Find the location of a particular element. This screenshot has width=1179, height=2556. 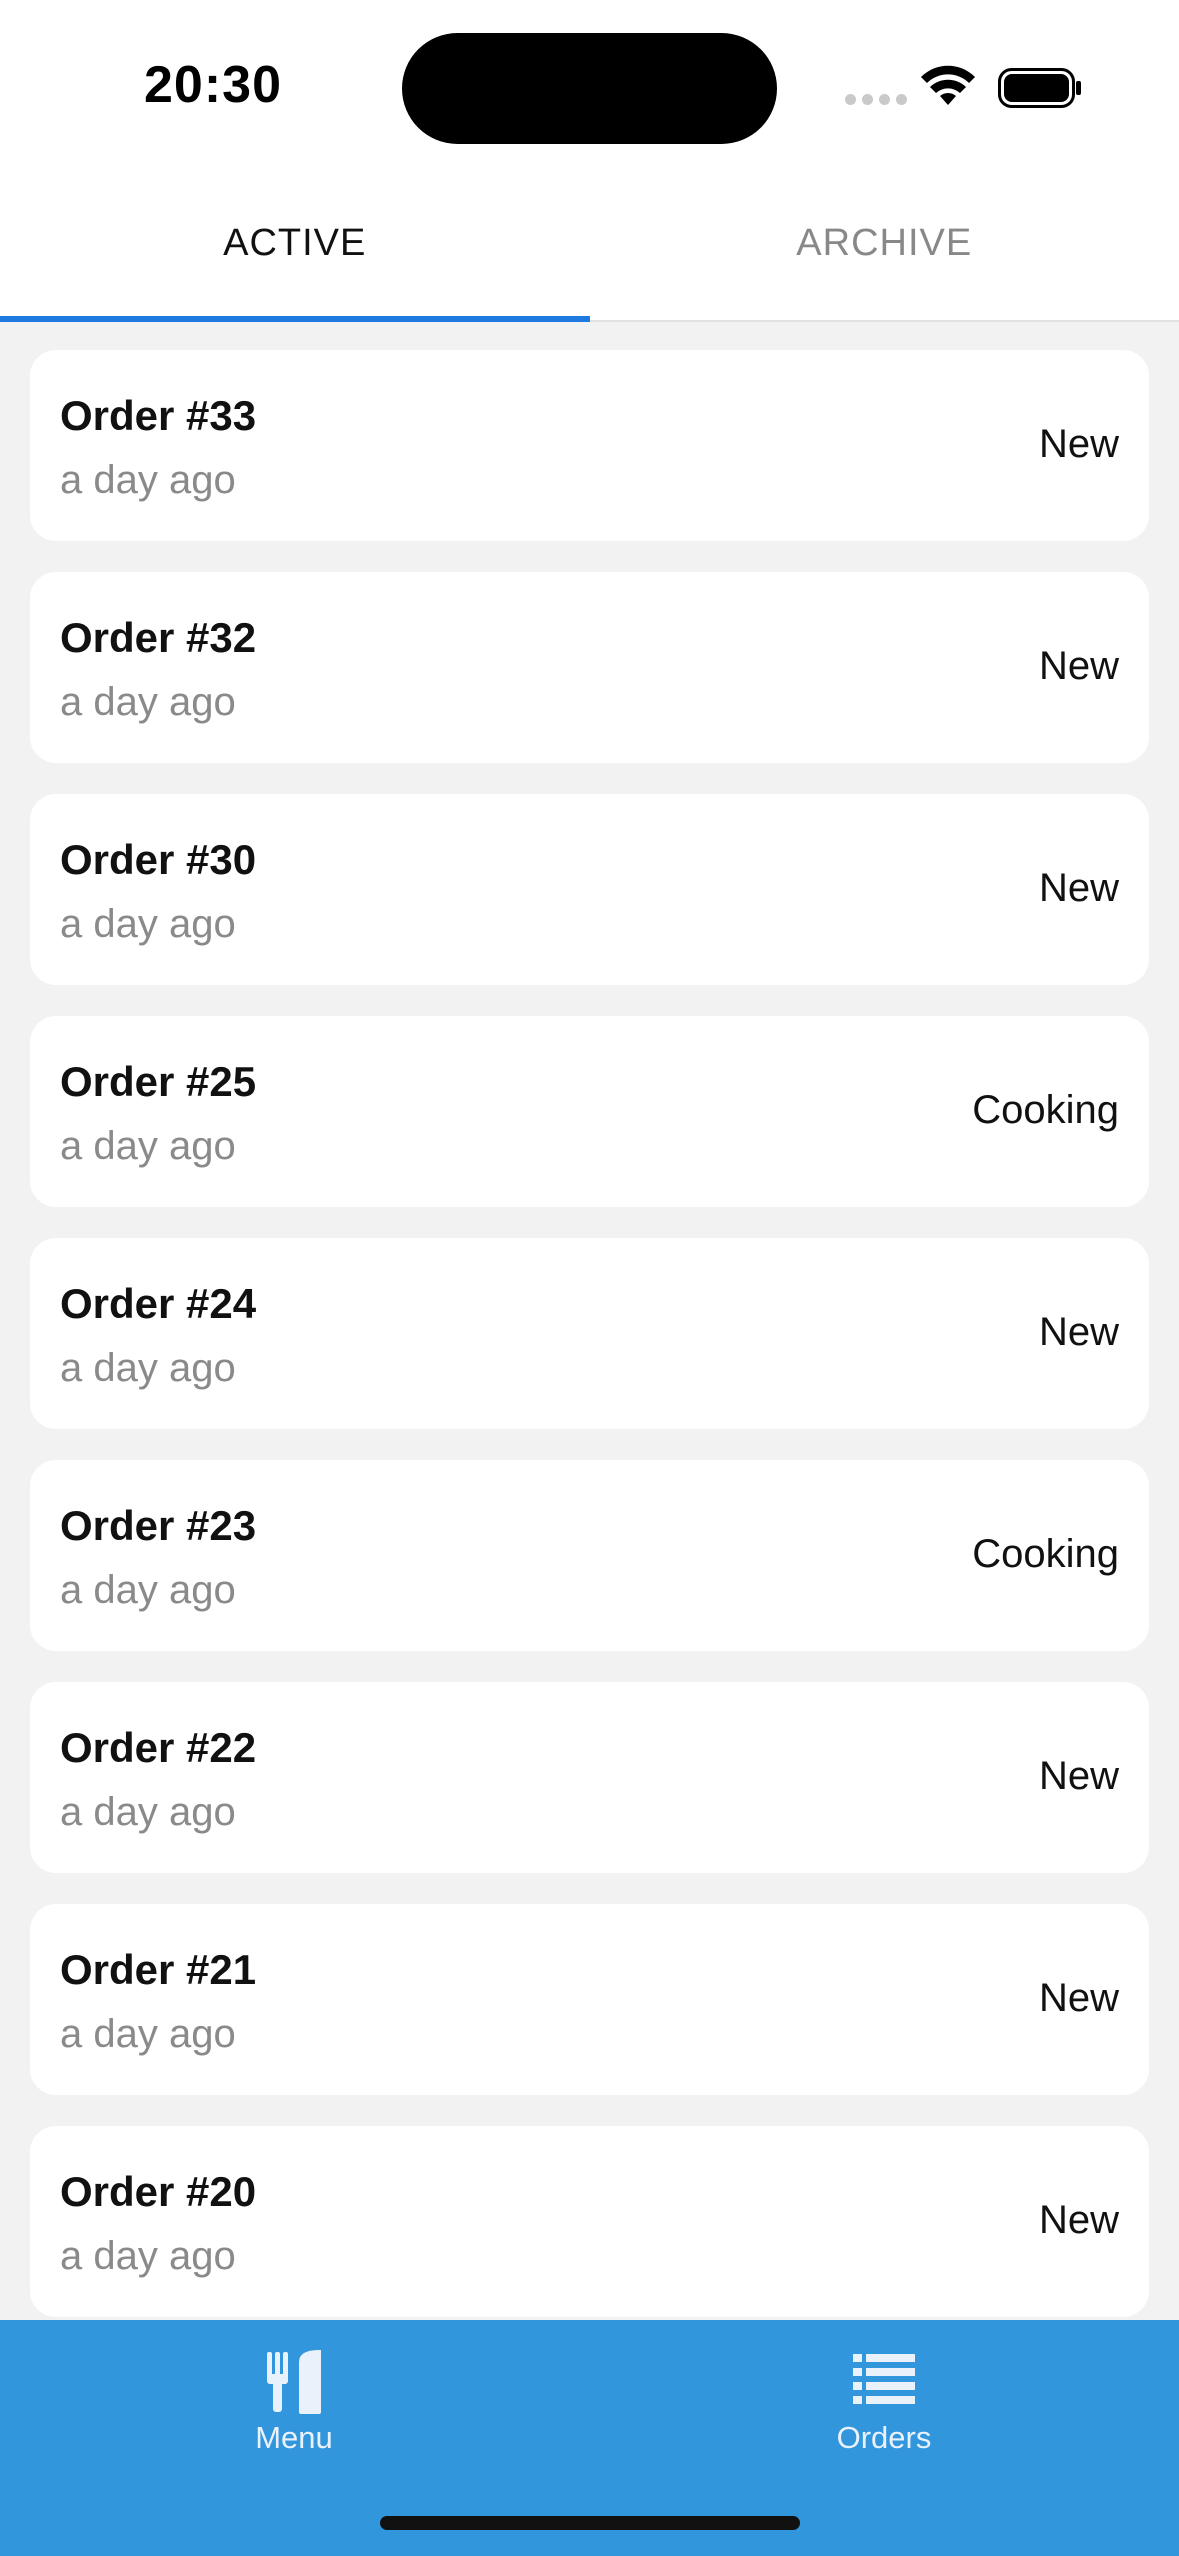

battery-icon is located at coordinates (1039, 88).